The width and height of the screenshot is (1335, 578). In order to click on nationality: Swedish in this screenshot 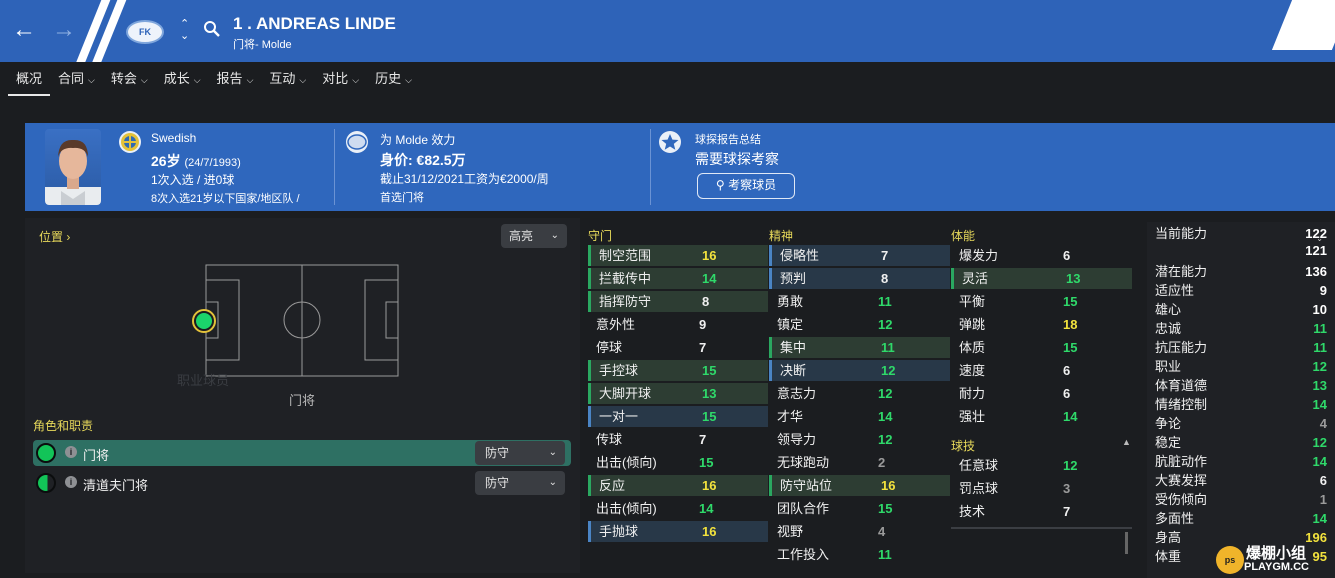, I will do `click(173, 138)`.